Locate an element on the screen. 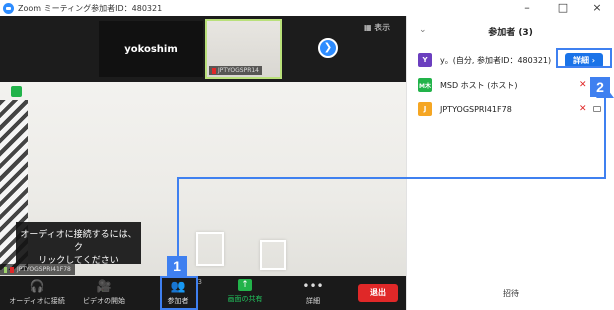  minimize-button: – is located at coordinates (527, 8).